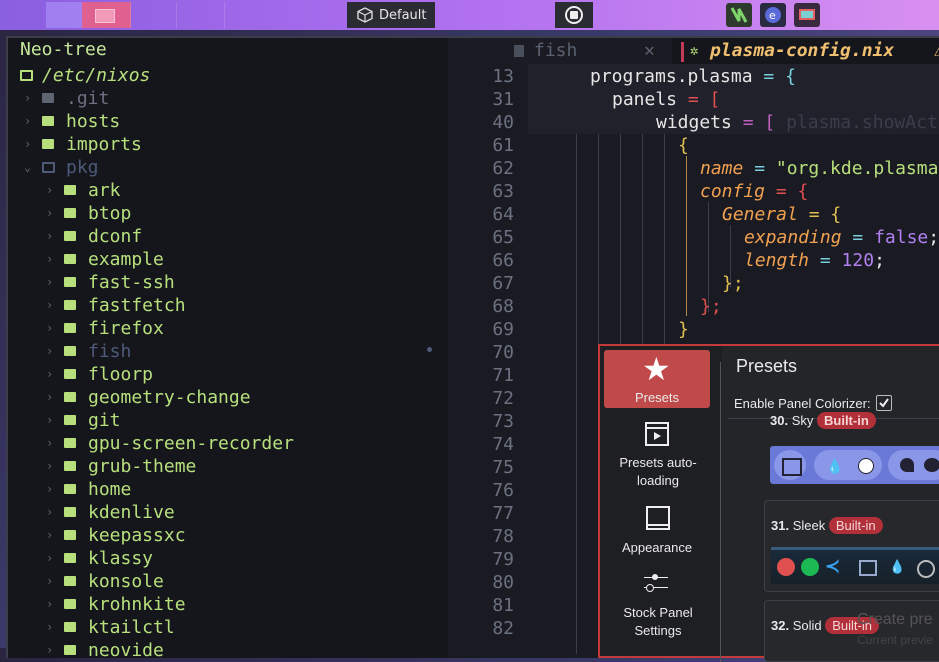  Describe the element at coordinates (649, 51) in the screenshot. I see `close-icon: ✕` at that location.